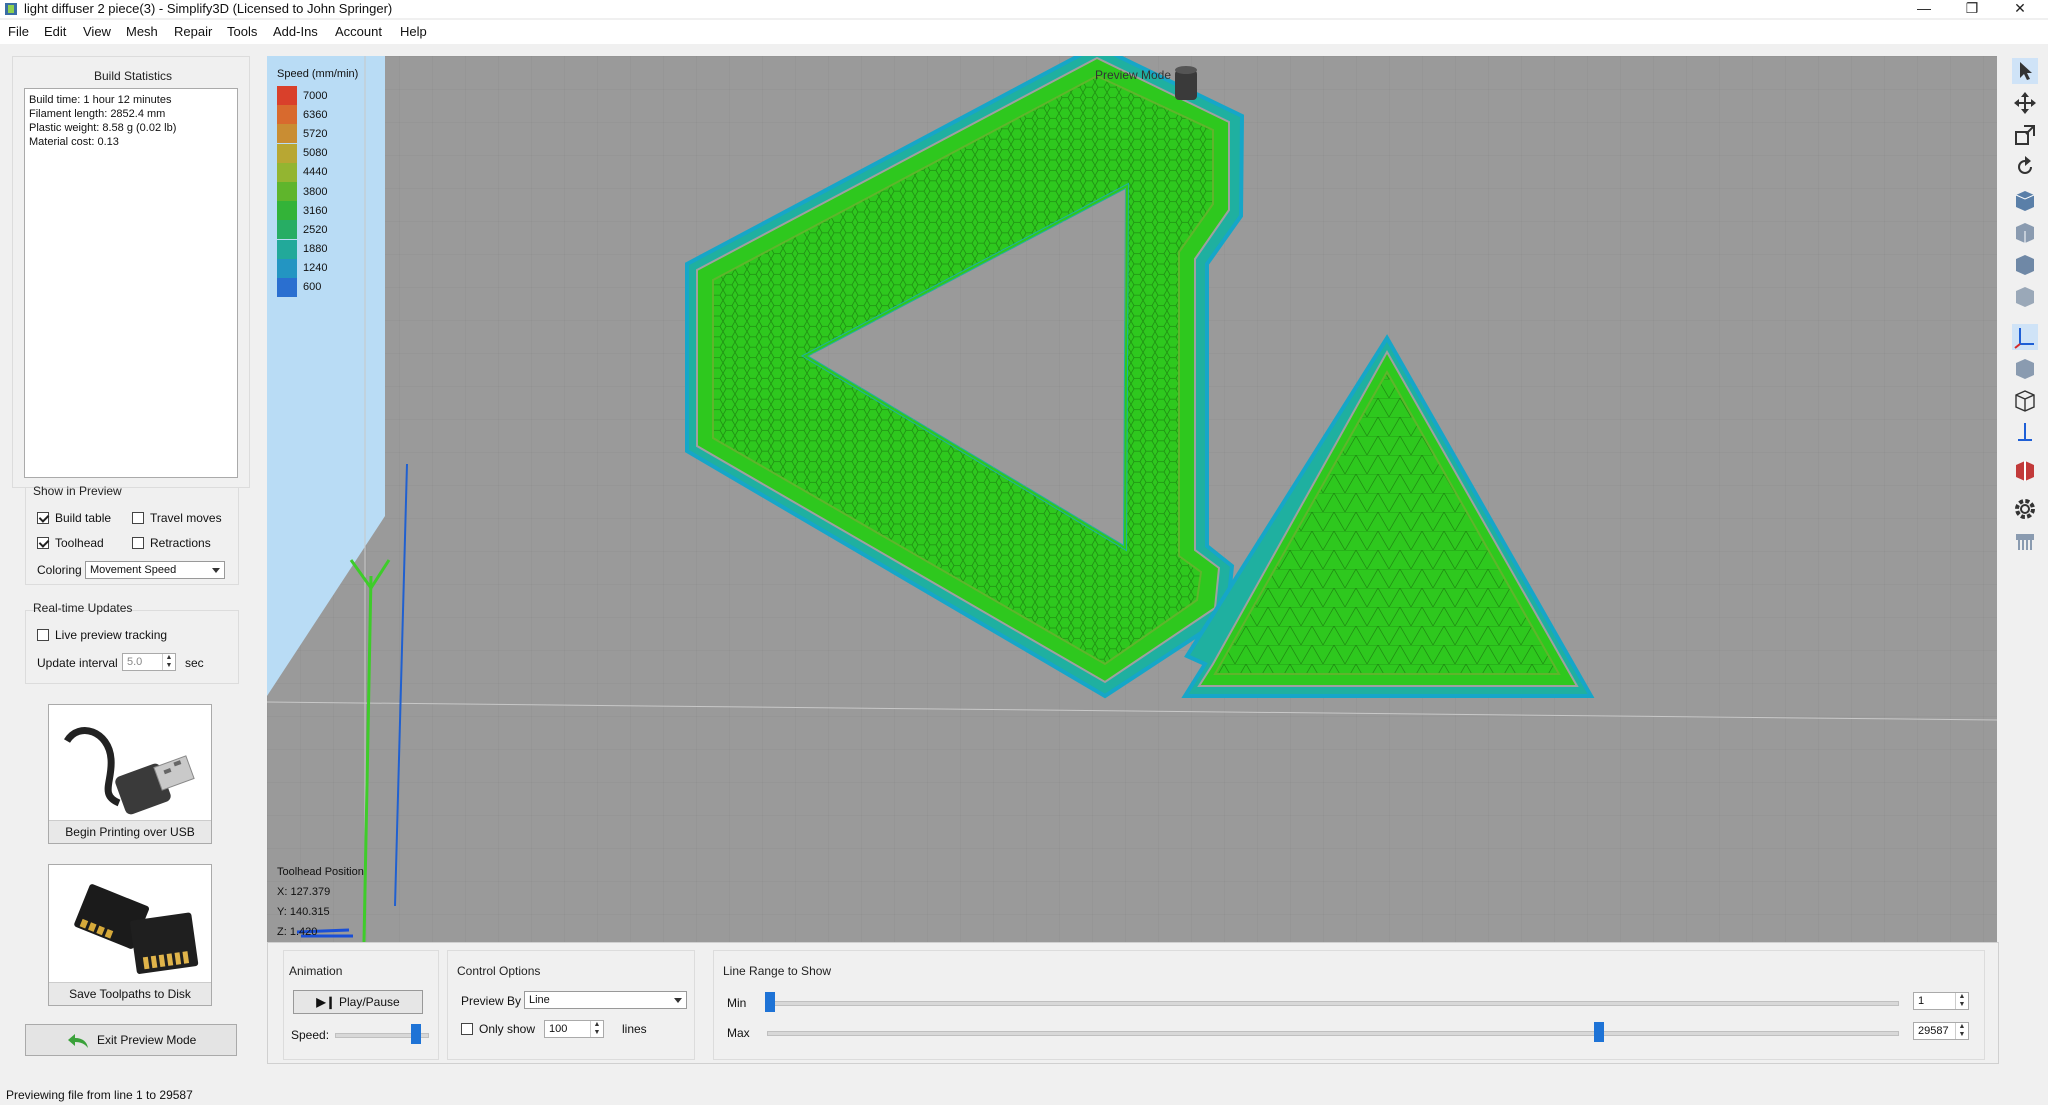  Describe the element at coordinates (77, 491) in the screenshot. I see `show-in-preview-title: Show in Preview` at that location.